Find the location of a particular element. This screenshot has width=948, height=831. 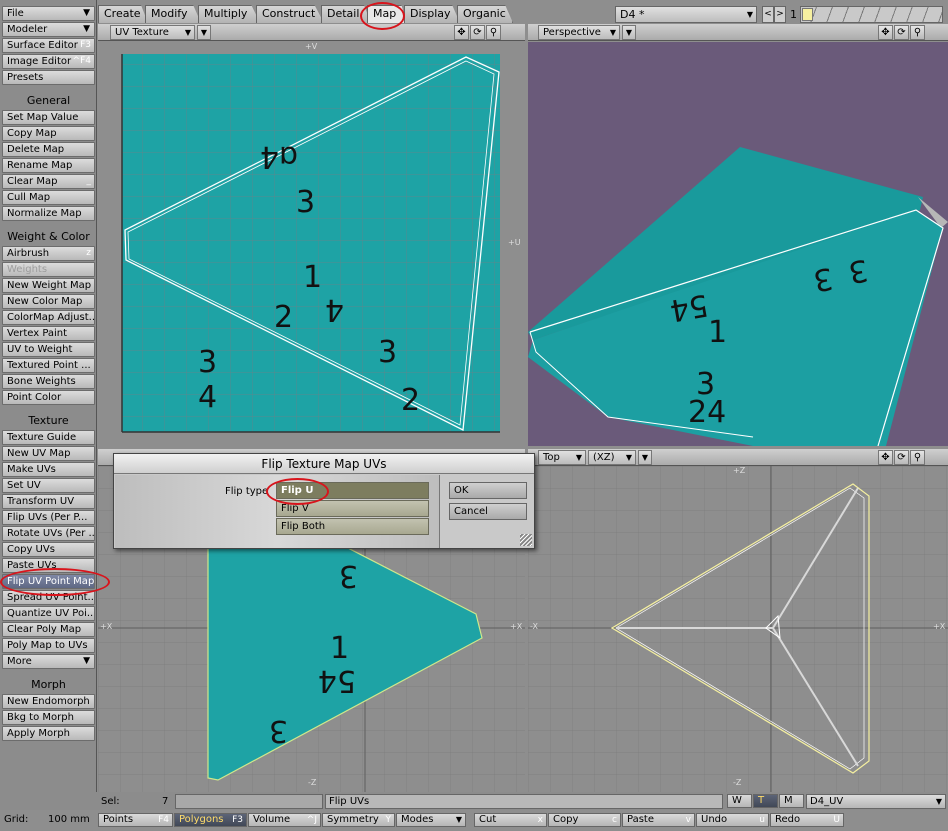

map-select: D4_UV ▼ is located at coordinates (876, 801).